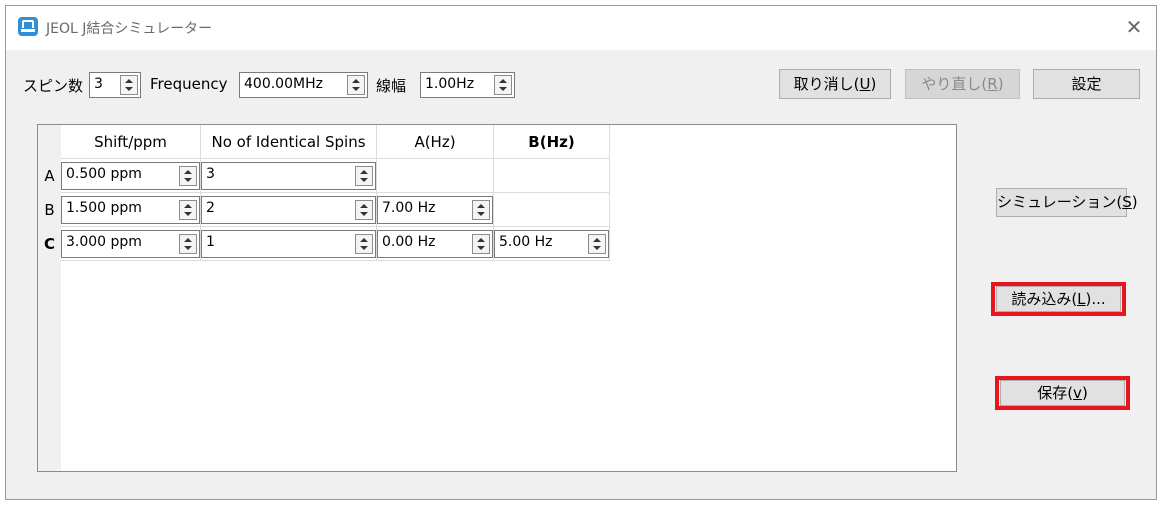 Image resolution: width=1164 pixels, height=513 pixels. I want to click on close-icon: ✕, so click(1134, 27).